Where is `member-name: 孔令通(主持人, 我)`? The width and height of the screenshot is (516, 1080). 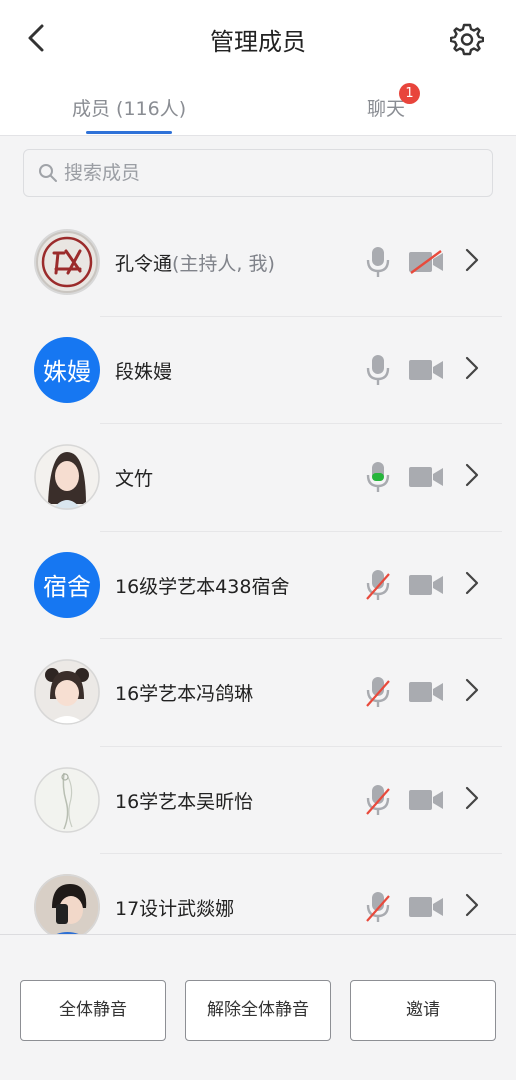 member-name: 孔令通(主持人, 我) is located at coordinates (195, 264).